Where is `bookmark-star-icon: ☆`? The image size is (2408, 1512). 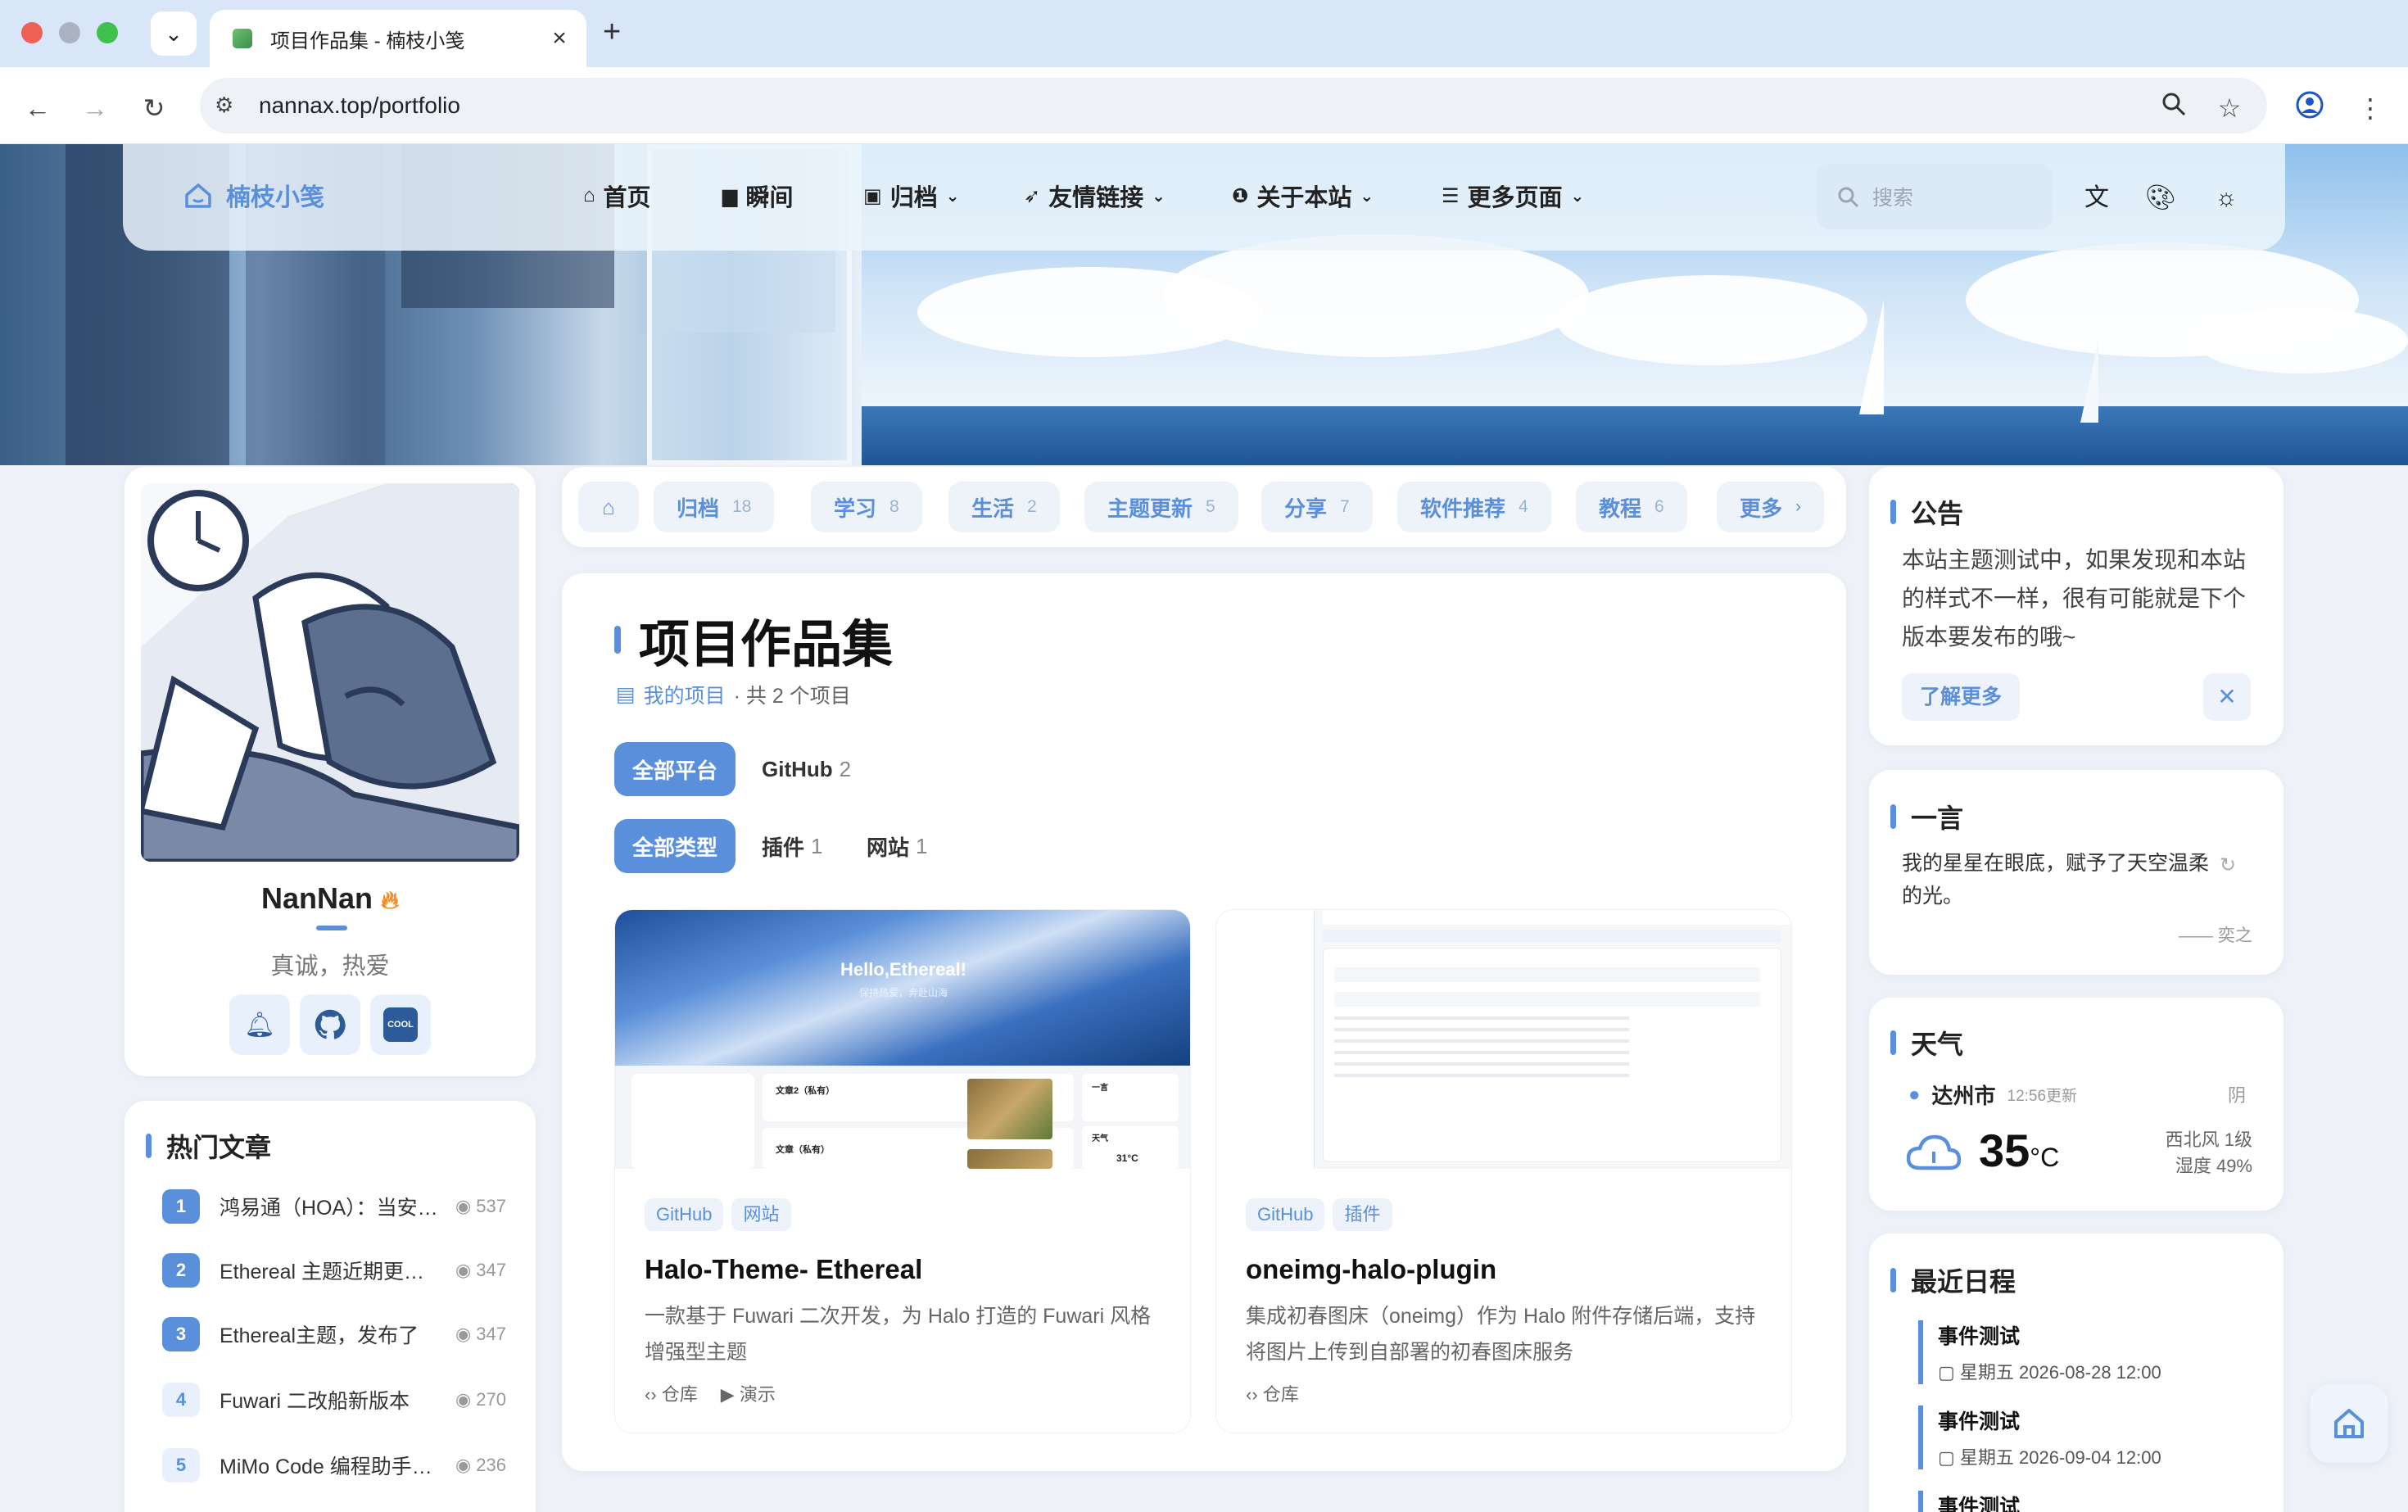 bookmark-star-icon: ☆ is located at coordinates (2229, 108).